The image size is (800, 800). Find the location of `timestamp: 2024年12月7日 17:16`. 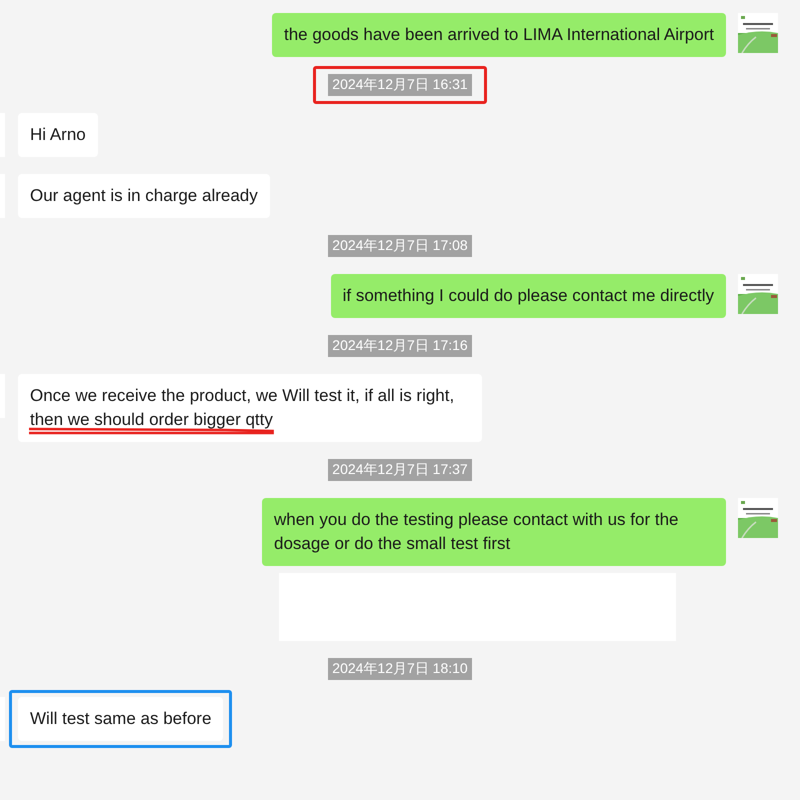

timestamp: 2024年12月7日 17:16 is located at coordinates (400, 346).